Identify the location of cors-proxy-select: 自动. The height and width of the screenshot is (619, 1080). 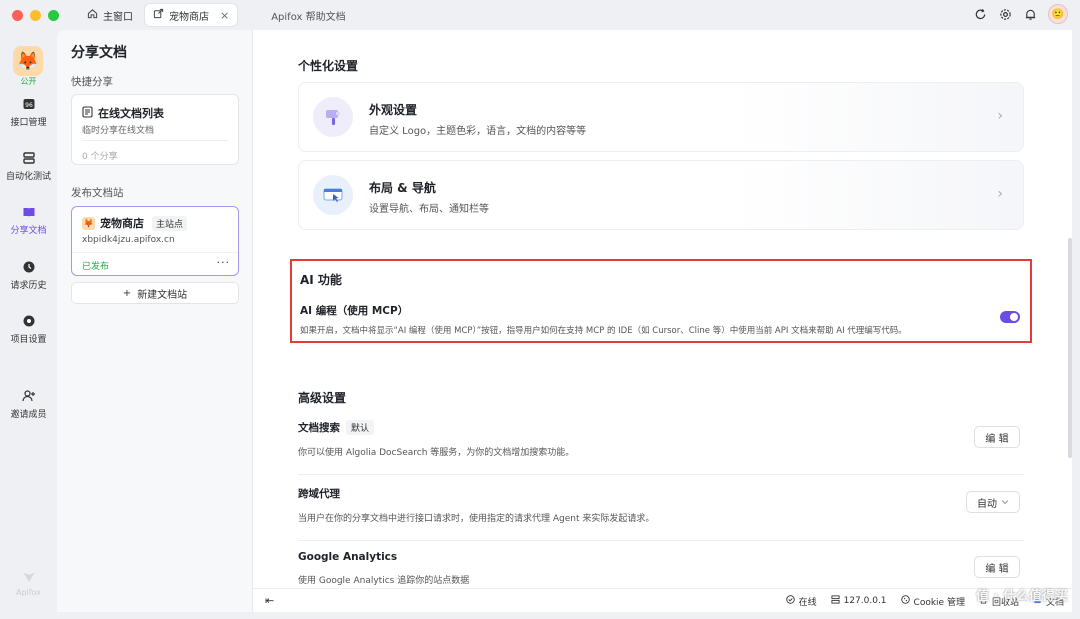
(993, 502).